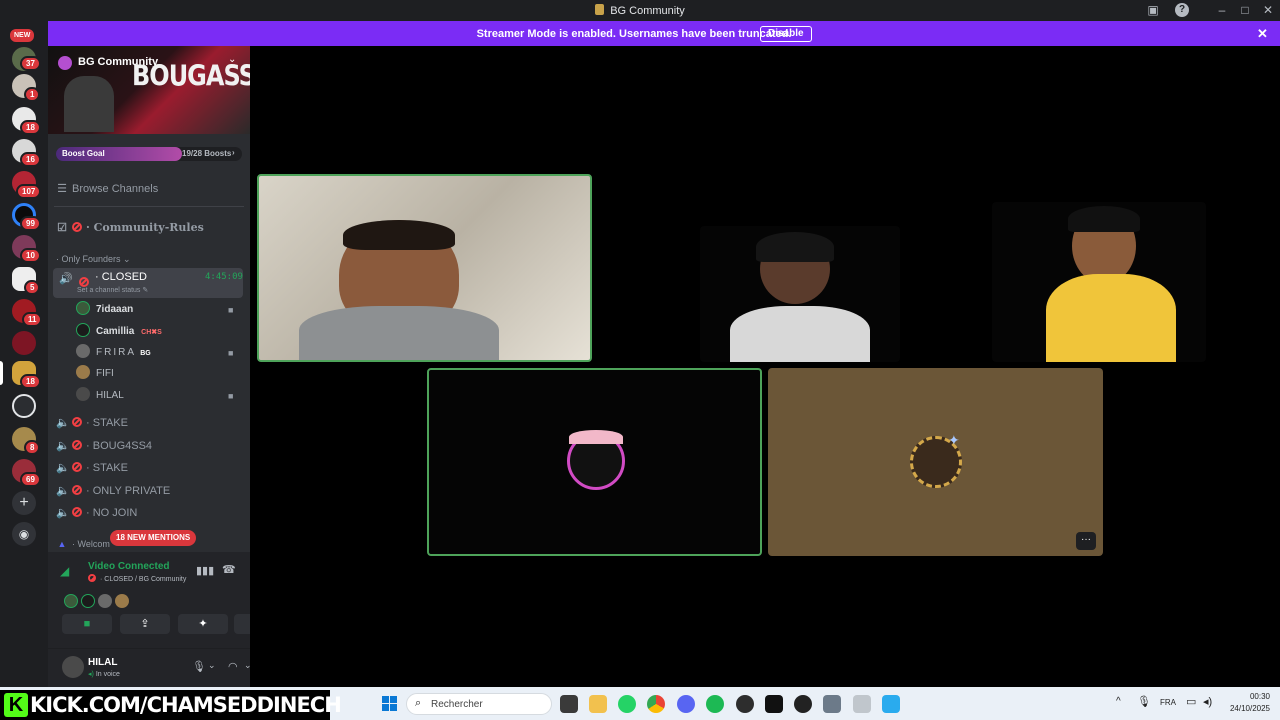 The image size is (1280, 720). What do you see at coordinates (229, 569) in the screenshot?
I see `disconnect-icon: ☎` at bounding box center [229, 569].